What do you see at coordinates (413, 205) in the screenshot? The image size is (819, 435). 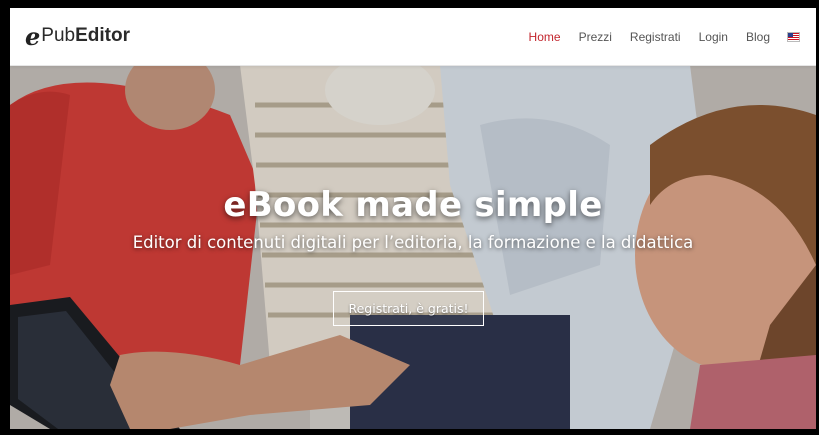 I see `hero-title: eBook made simple` at bounding box center [413, 205].